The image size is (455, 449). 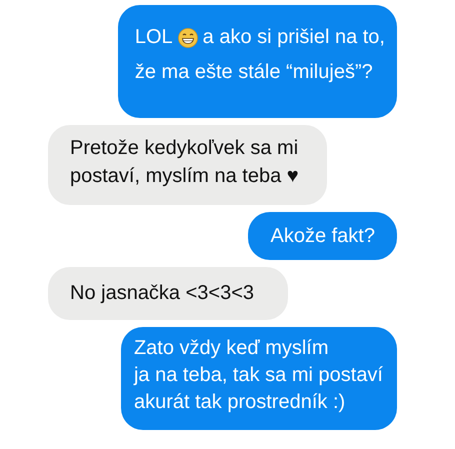 What do you see at coordinates (184, 148) in the screenshot?
I see `message-text: Pretože kedykoľvek sa mi` at bounding box center [184, 148].